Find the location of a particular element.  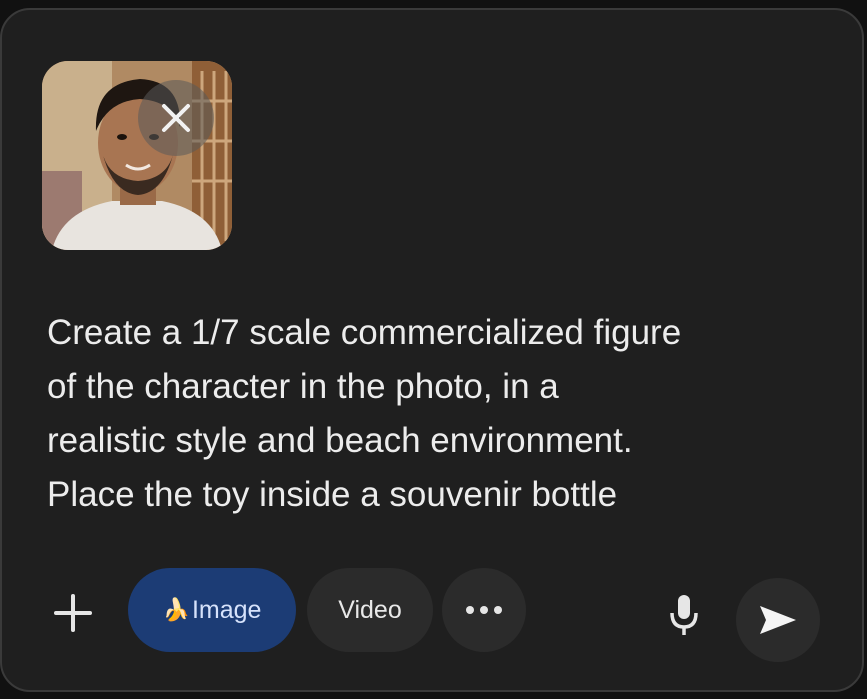

send-icon is located at coordinates (778, 620).